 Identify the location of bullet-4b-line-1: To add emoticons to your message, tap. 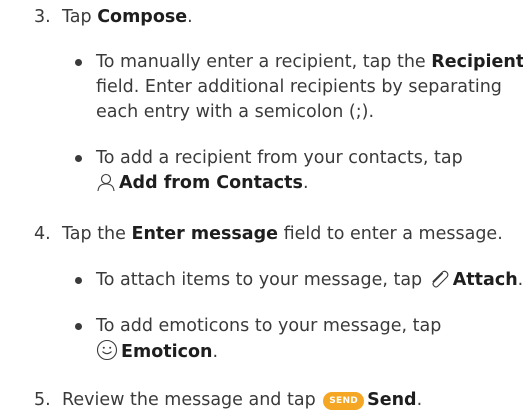
(269, 326).